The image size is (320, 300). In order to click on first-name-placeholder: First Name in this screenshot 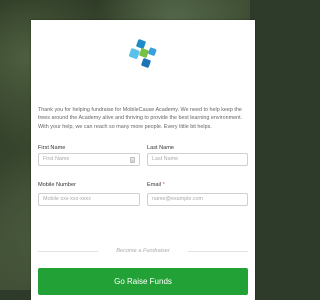, I will do `click(56, 159)`.